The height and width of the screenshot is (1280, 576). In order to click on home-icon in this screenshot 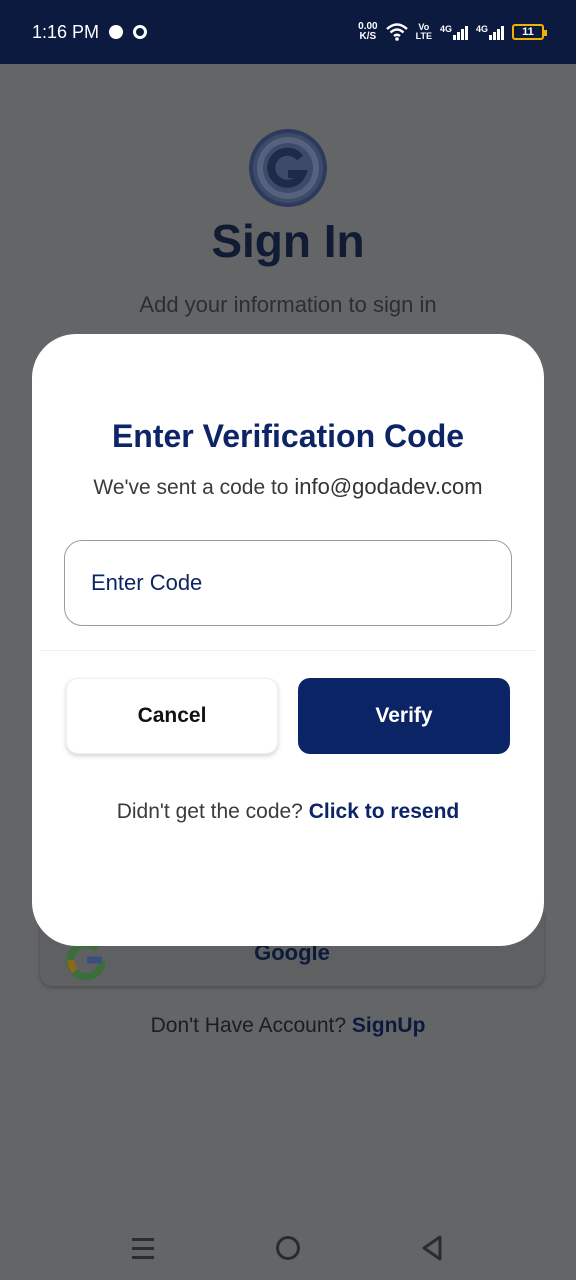, I will do `click(288, 1248)`.